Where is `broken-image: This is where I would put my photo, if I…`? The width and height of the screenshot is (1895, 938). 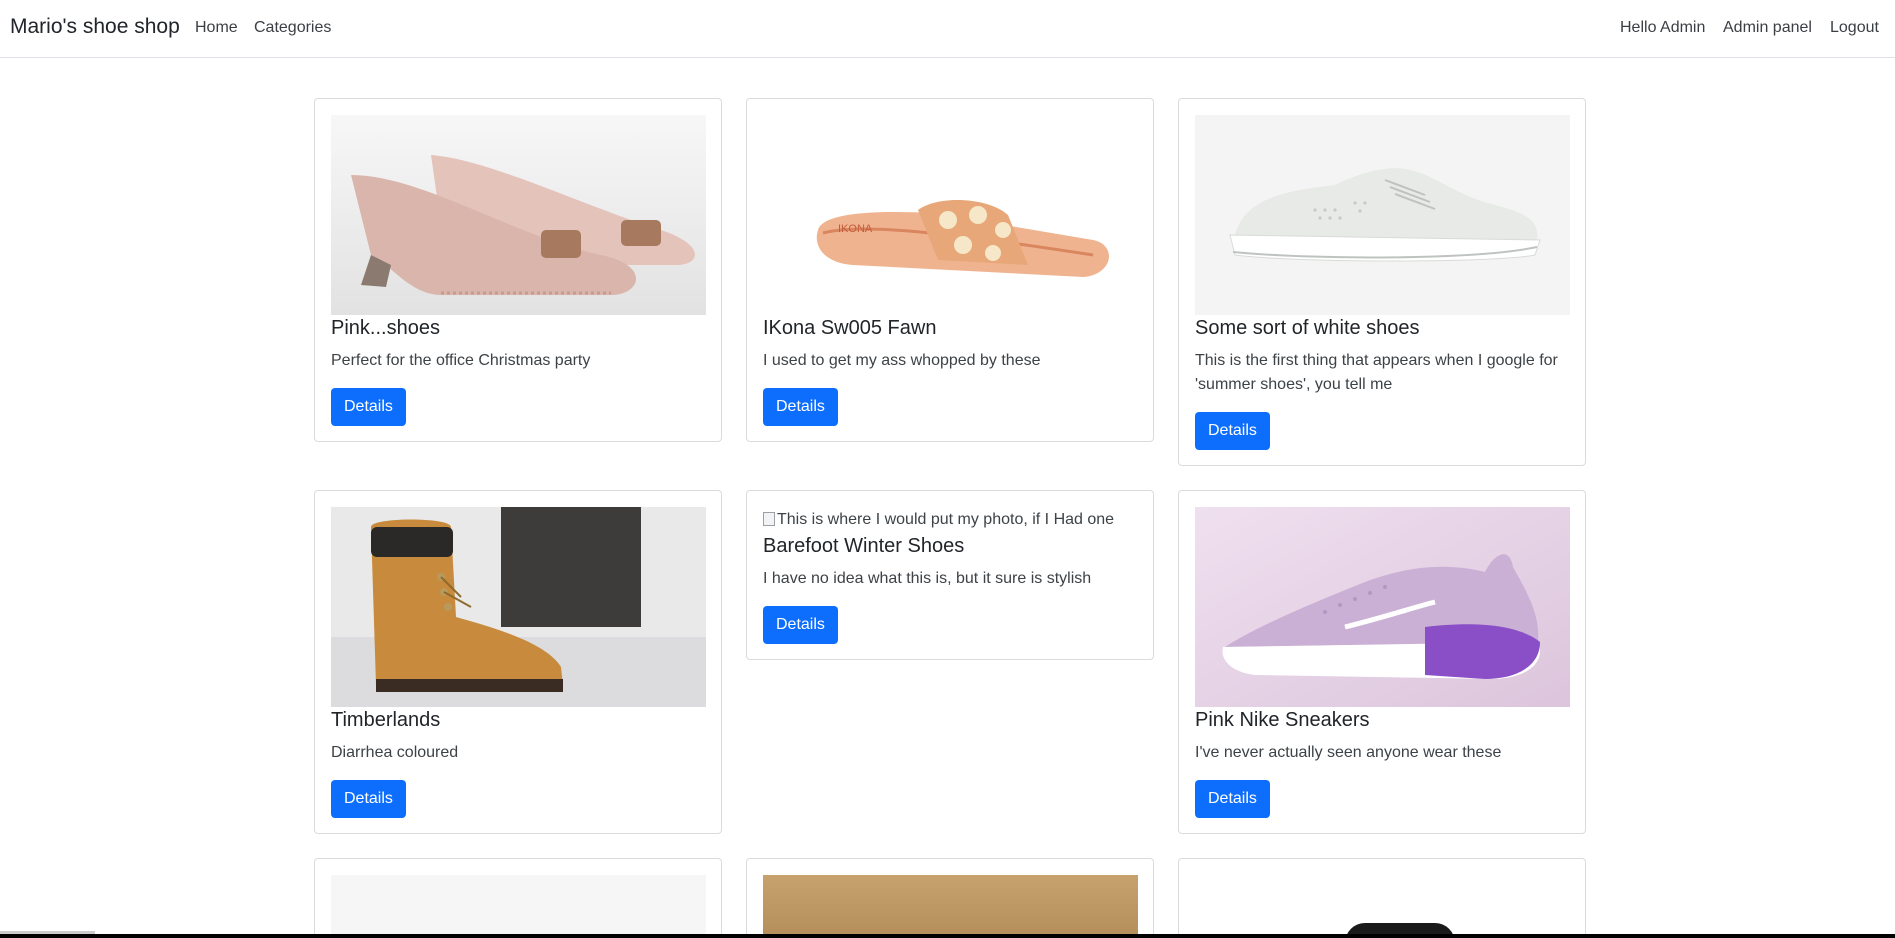
broken-image: This is where I would put my photo, if I… is located at coordinates (938, 520).